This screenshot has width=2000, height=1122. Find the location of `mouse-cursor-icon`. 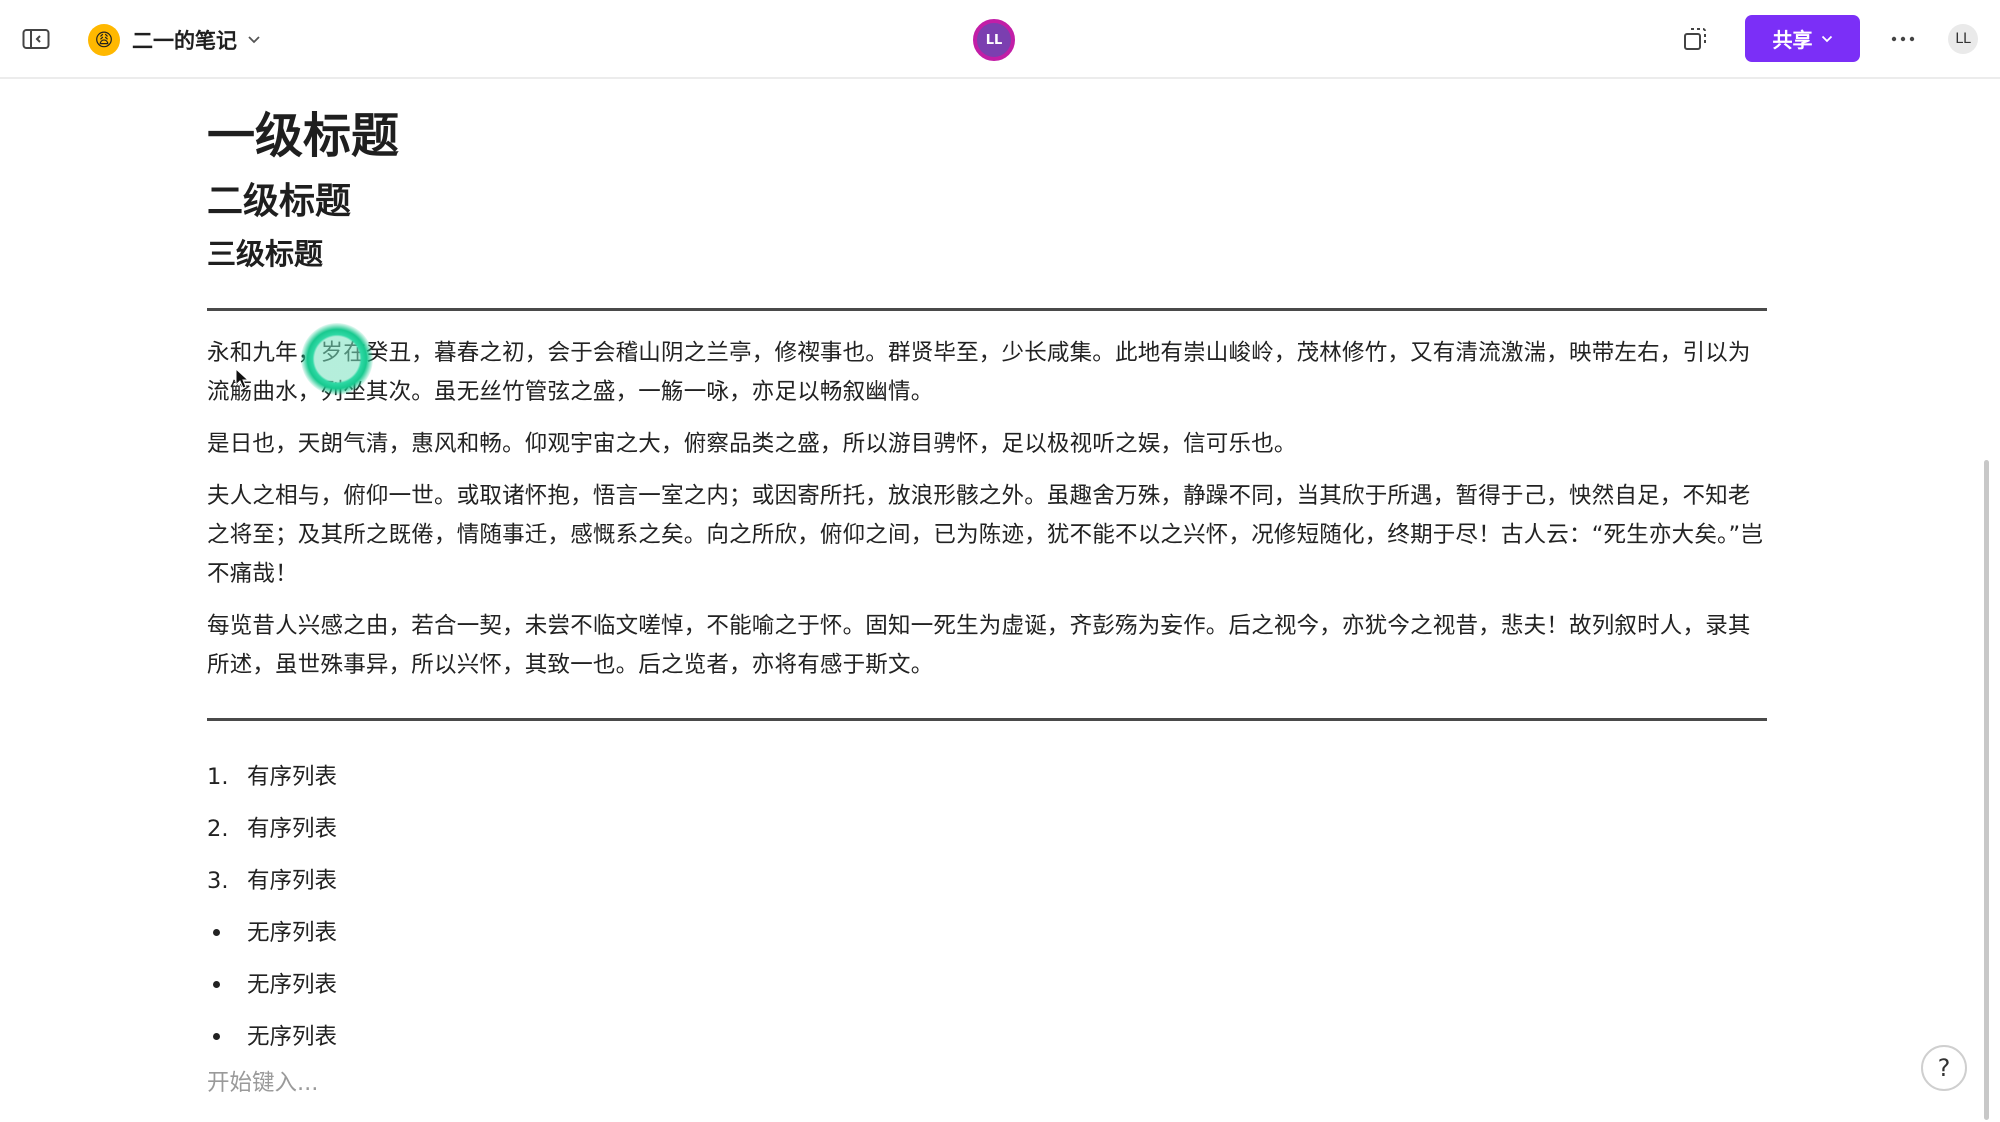

mouse-cursor-icon is located at coordinates (242, 378).